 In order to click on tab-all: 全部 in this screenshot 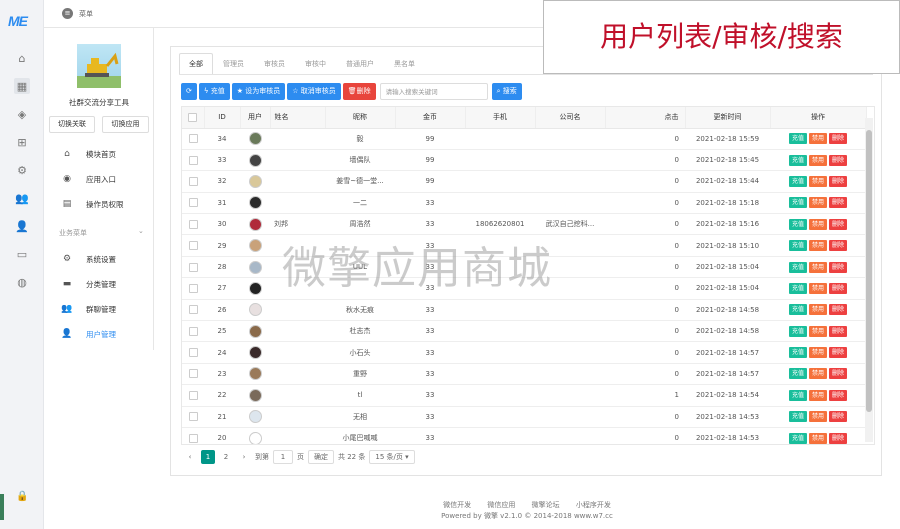, I will do `click(196, 64)`.